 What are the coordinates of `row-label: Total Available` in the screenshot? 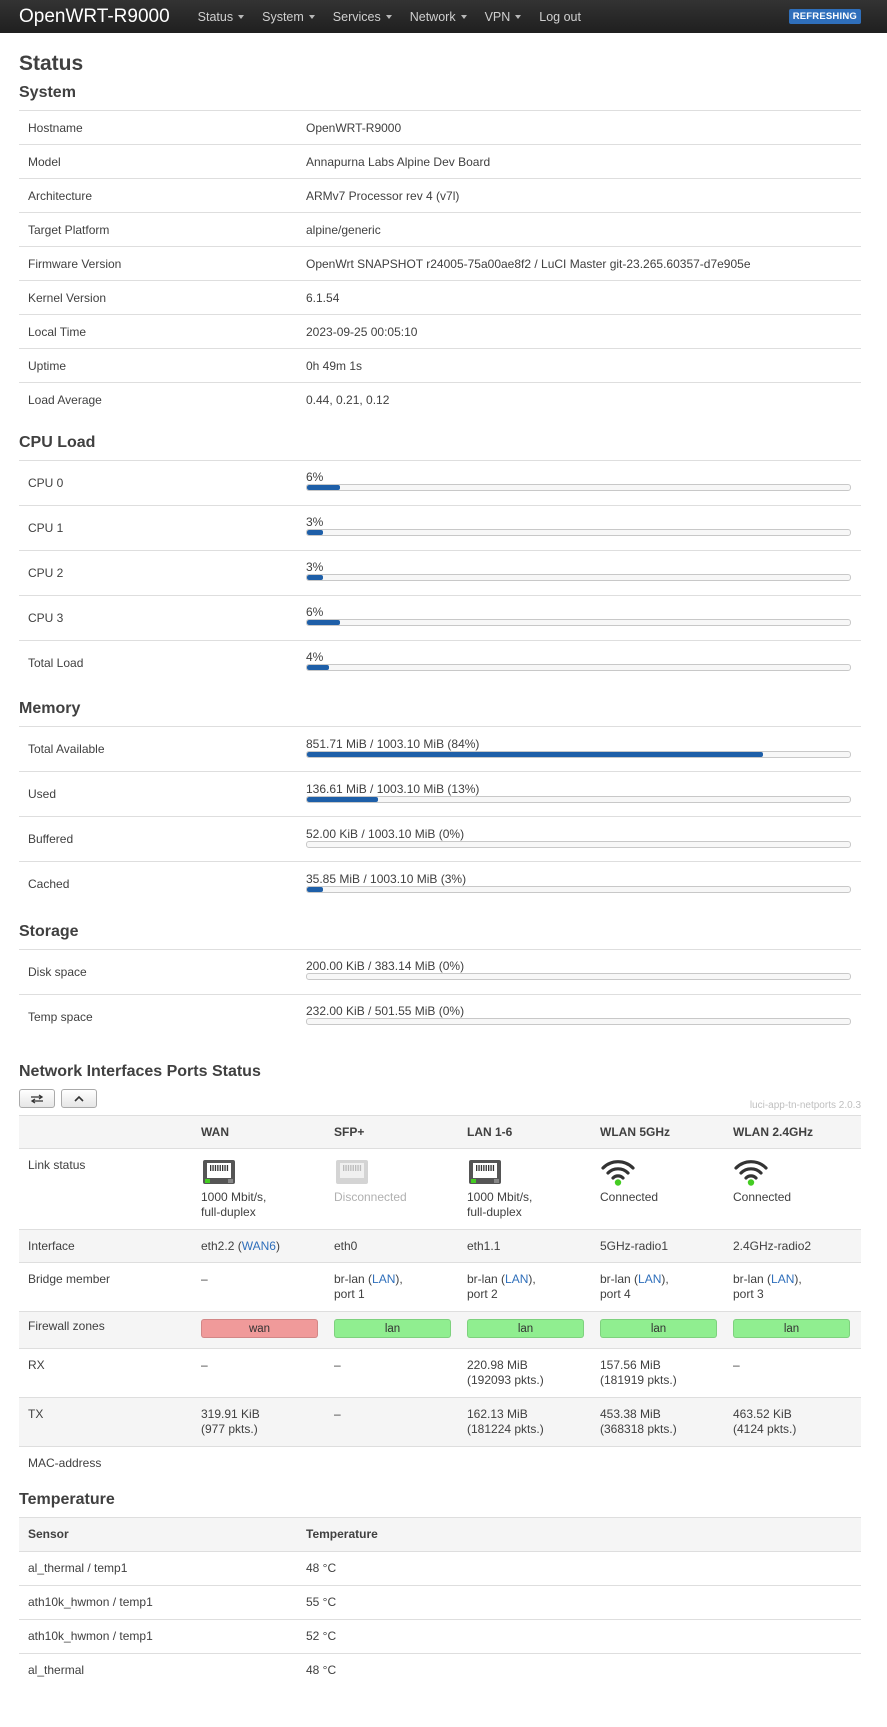 It's located at (158, 749).